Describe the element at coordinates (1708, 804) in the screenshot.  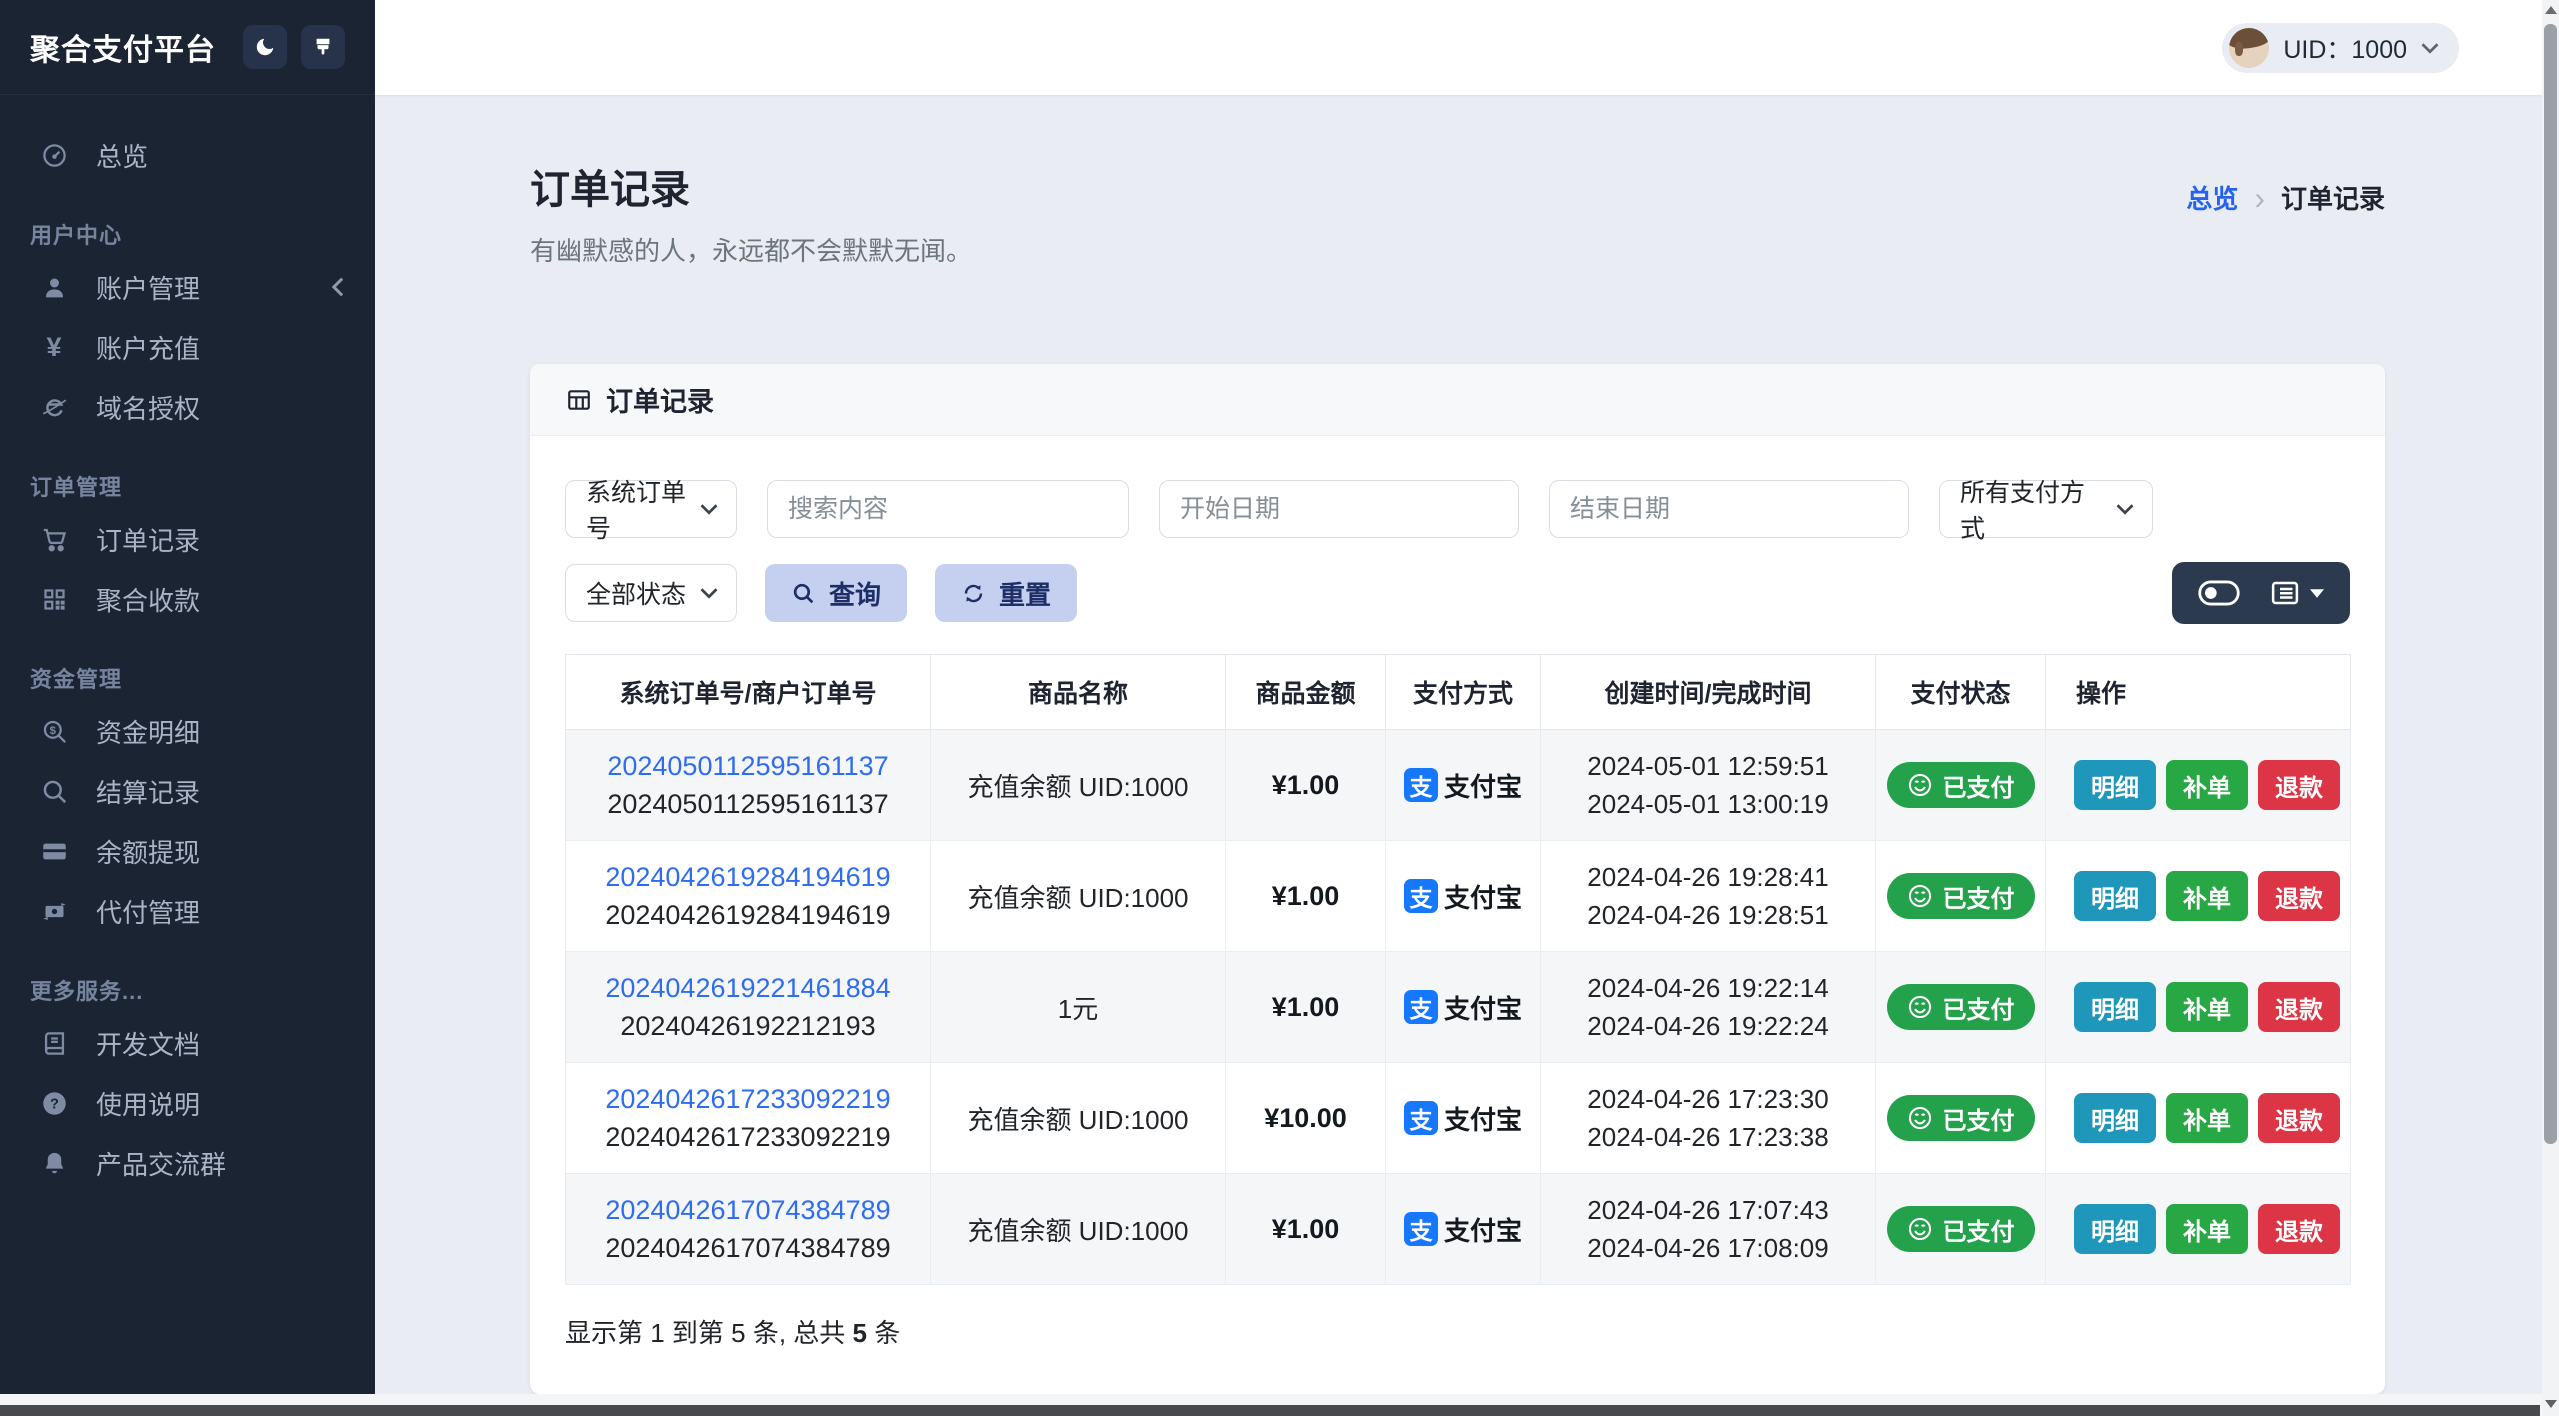
I see `completed-time: 2024-05-01 13:00:19` at that location.